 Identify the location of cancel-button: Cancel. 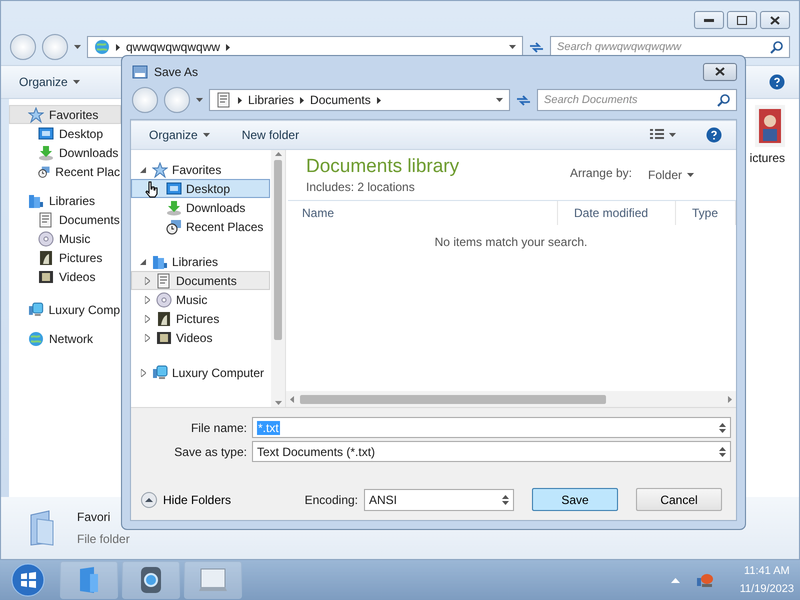
(679, 499).